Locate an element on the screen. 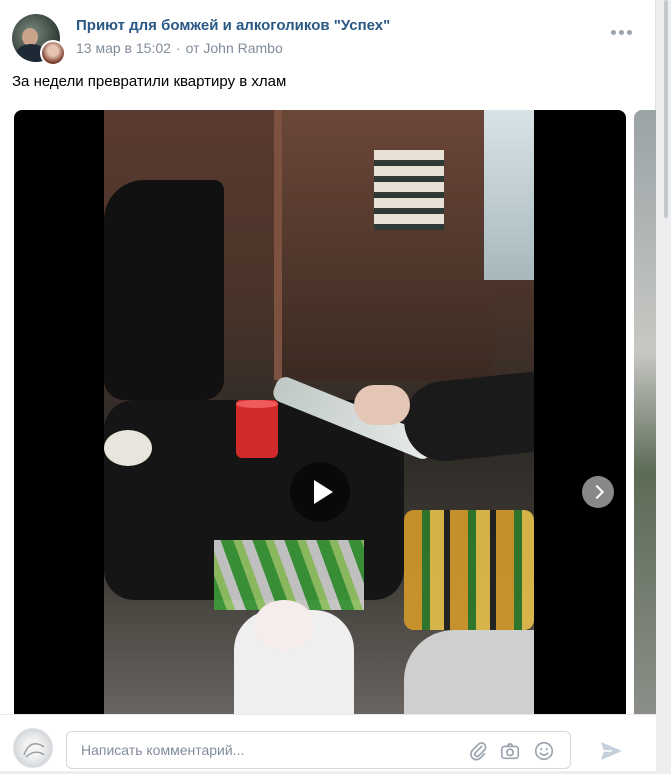  post-meta: 13 мар в 15:02 · от John Rambo is located at coordinates (179, 48).